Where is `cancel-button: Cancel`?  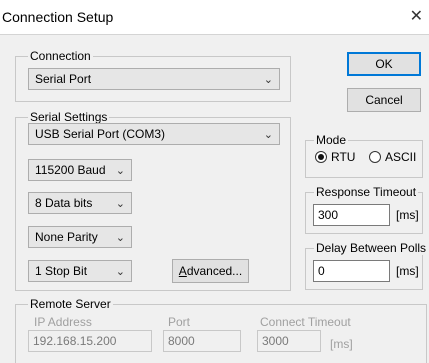 cancel-button: Cancel is located at coordinates (384, 100).